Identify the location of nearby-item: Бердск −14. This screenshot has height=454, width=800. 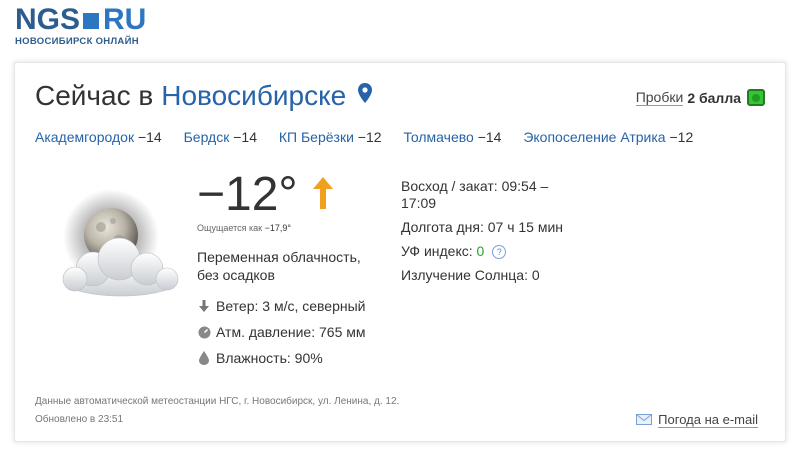
(220, 137).